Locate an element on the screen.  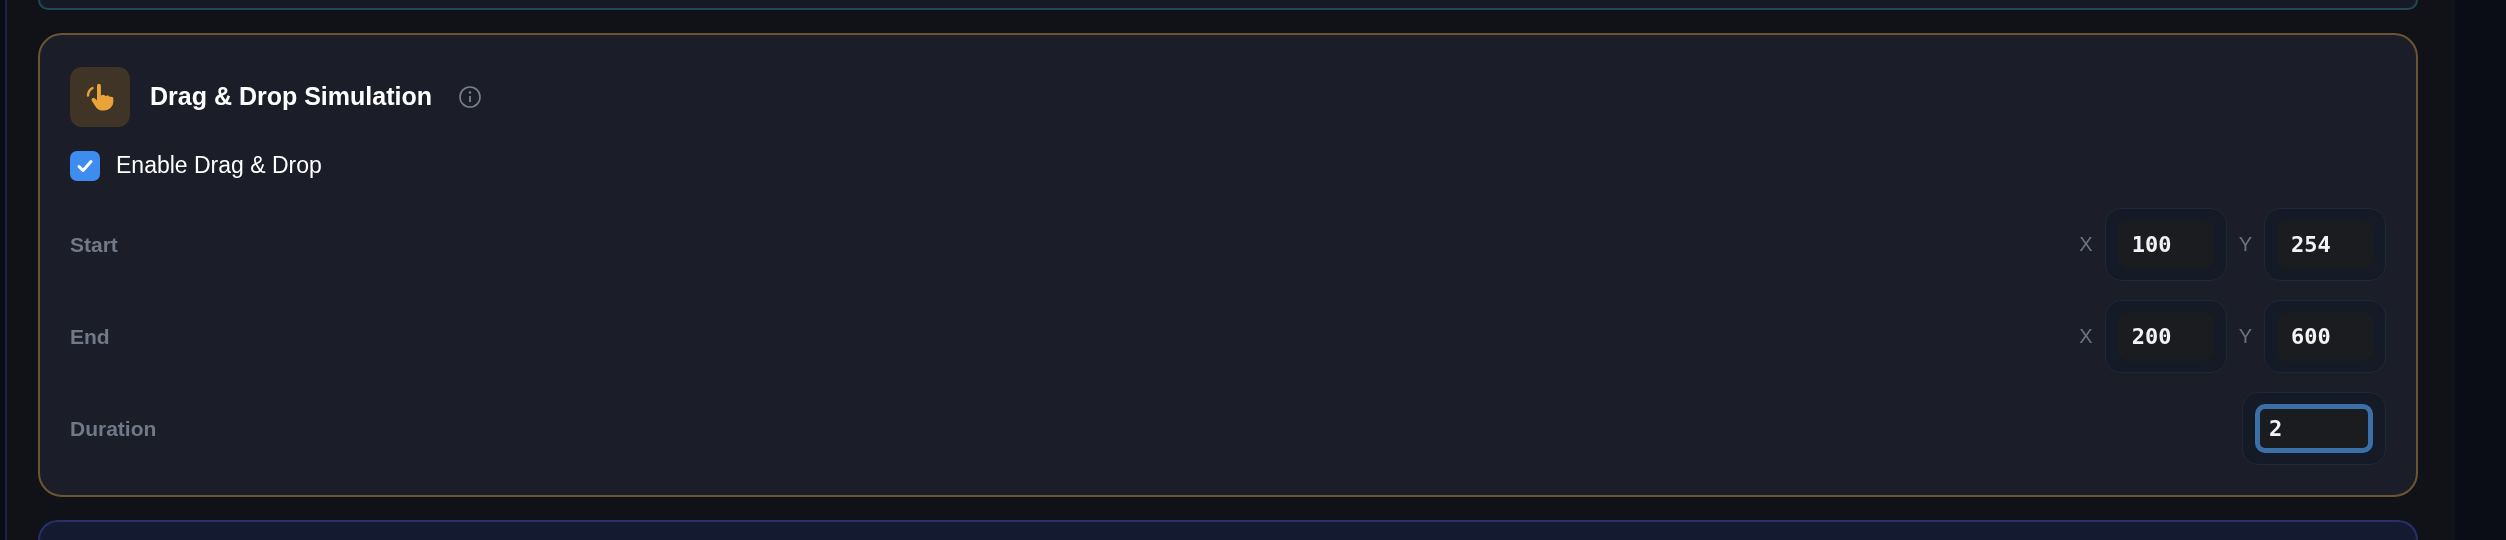
field-label: End is located at coordinates (90, 336).